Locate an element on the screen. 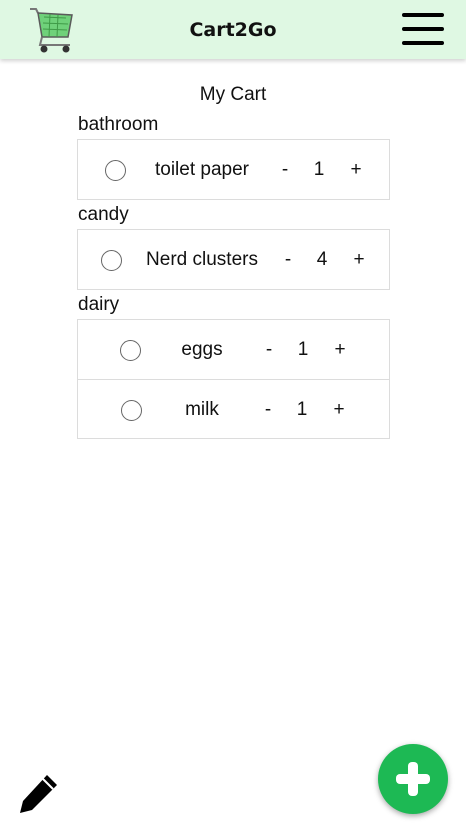  page-title: My Cart is located at coordinates (233, 94).